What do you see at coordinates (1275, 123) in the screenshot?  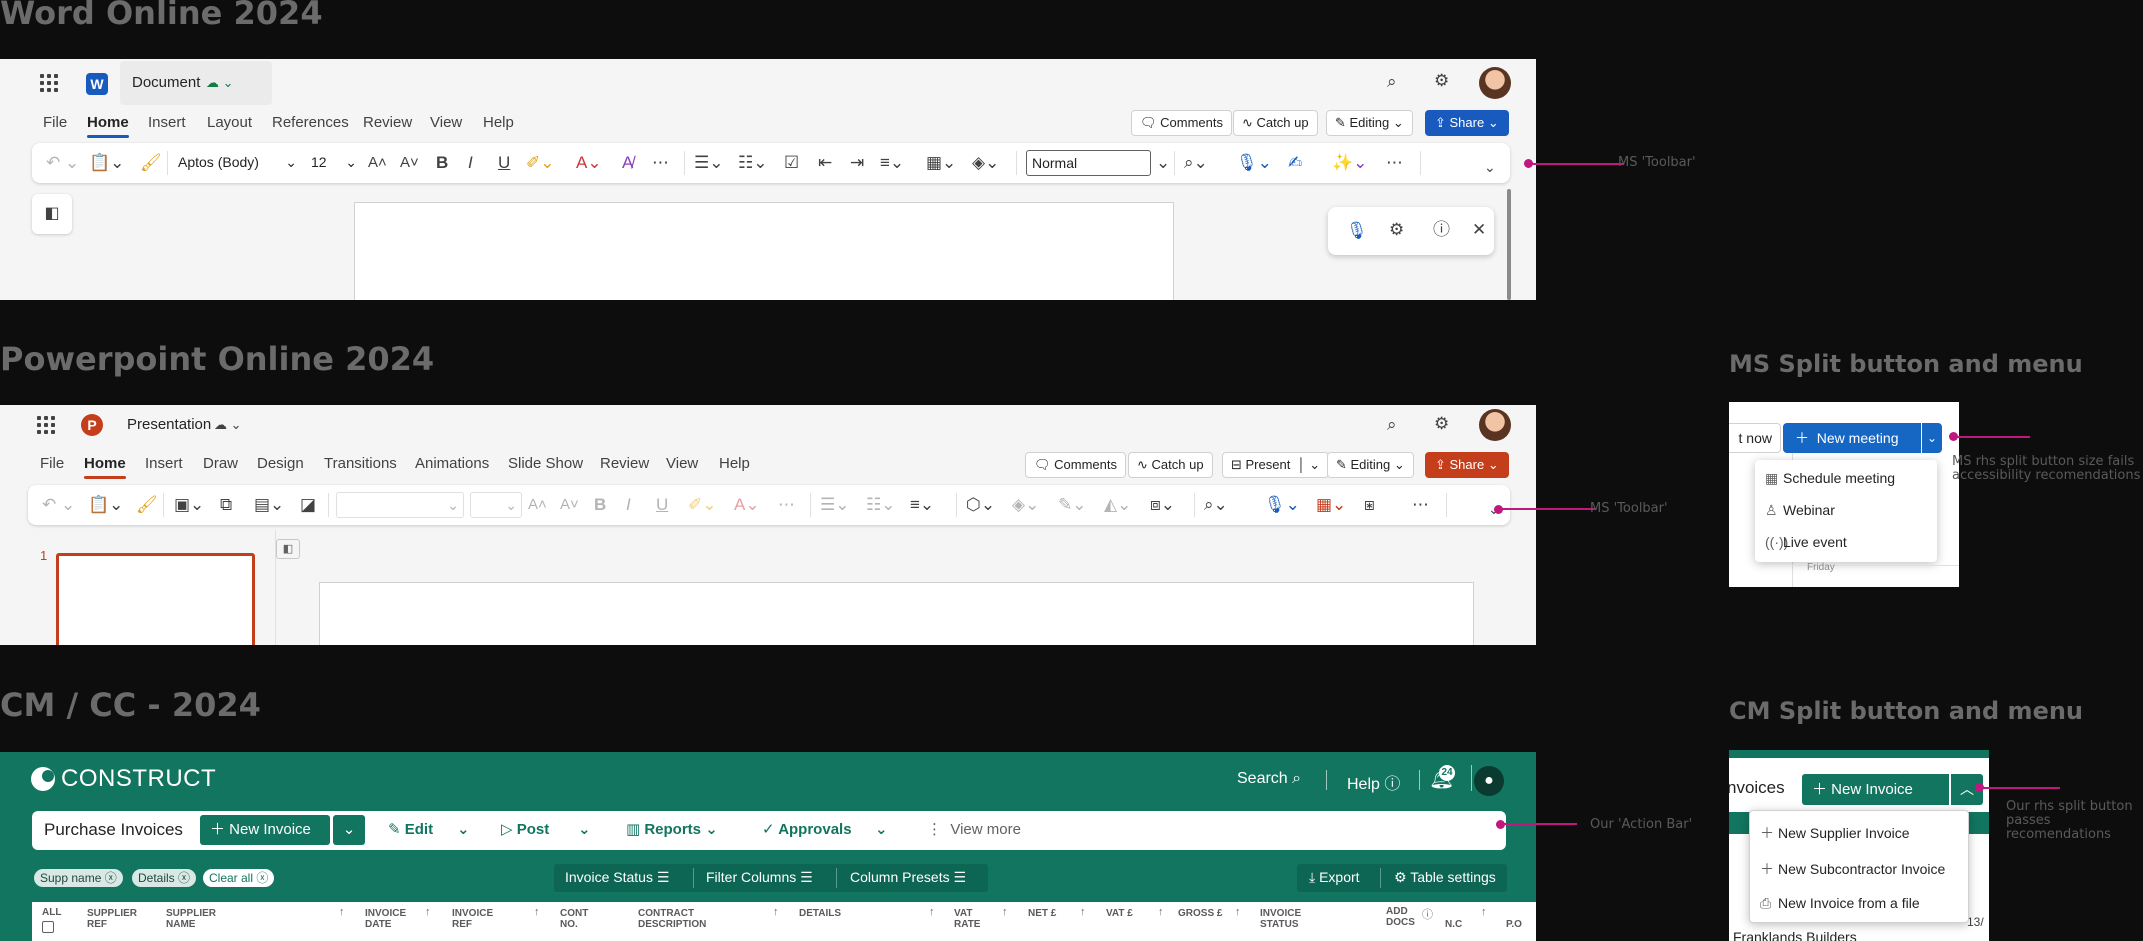 I see `catch-up-button: ∿ Catch up` at bounding box center [1275, 123].